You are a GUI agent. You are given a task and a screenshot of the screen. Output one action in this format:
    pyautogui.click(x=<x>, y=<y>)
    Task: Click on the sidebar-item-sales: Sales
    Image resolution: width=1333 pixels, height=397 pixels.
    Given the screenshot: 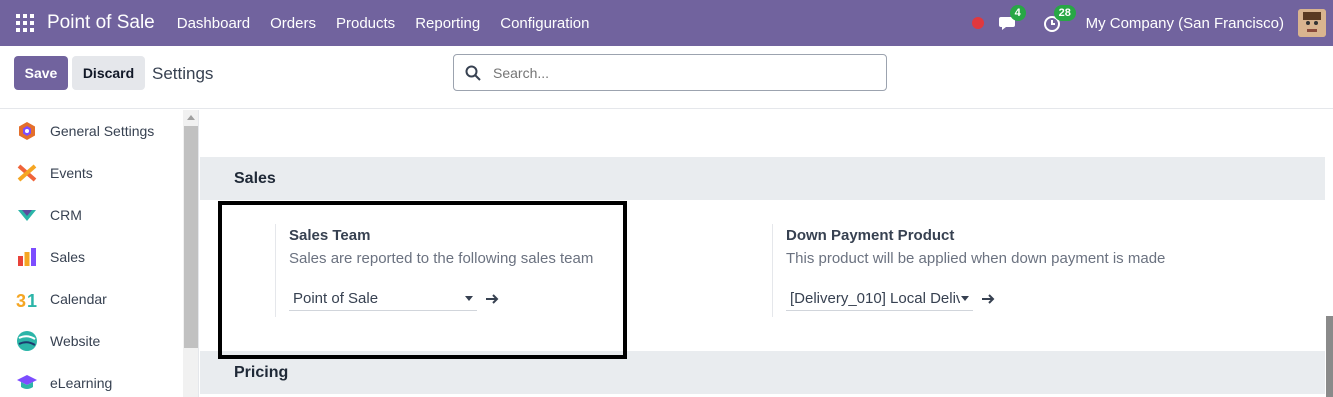 What is the action you would take?
    pyautogui.click(x=91, y=257)
    